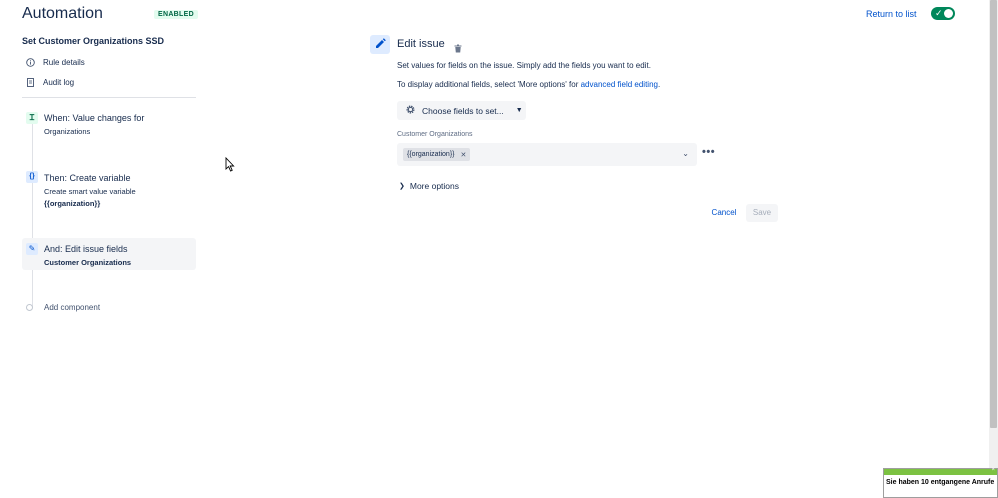  I want to click on customer-organizations-select: {{organization}} ✕ ⌄, so click(547, 154).